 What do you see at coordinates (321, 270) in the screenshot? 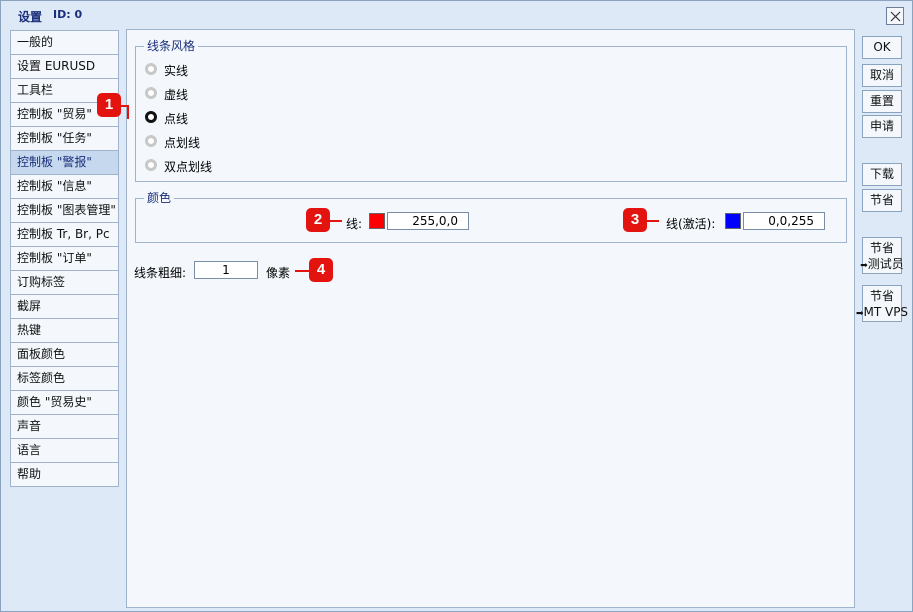
I see `callout-4-badge: 4` at bounding box center [321, 270].